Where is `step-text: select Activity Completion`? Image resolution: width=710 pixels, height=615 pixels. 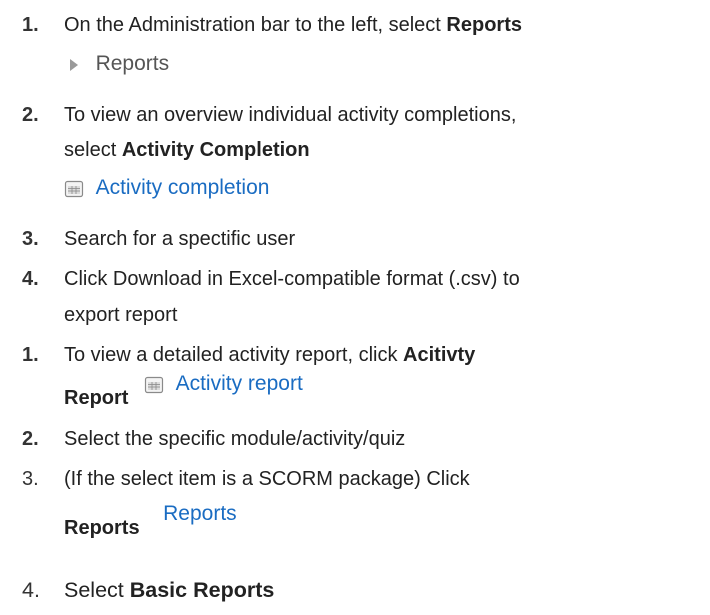 step-text: select Activity Completion is located at coordinates (187, 150).